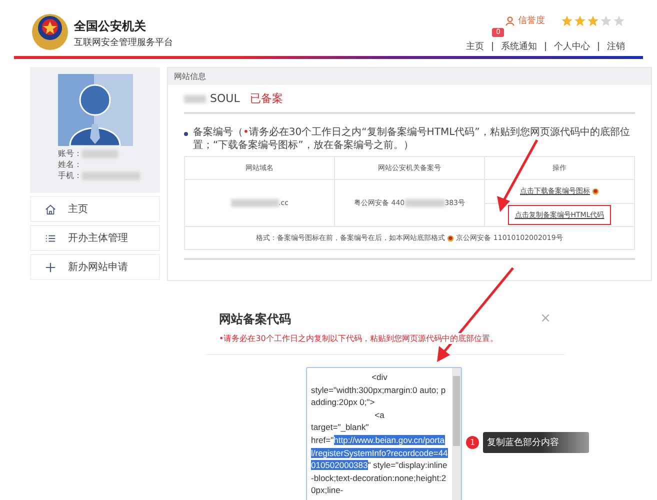 Image resolution: width=657 pixels, height=500 pixels. What do you see at coordinates (531, 20) in the screenshot?
I see `reputation-label: 信誉度` at bounding box center [531, 20].